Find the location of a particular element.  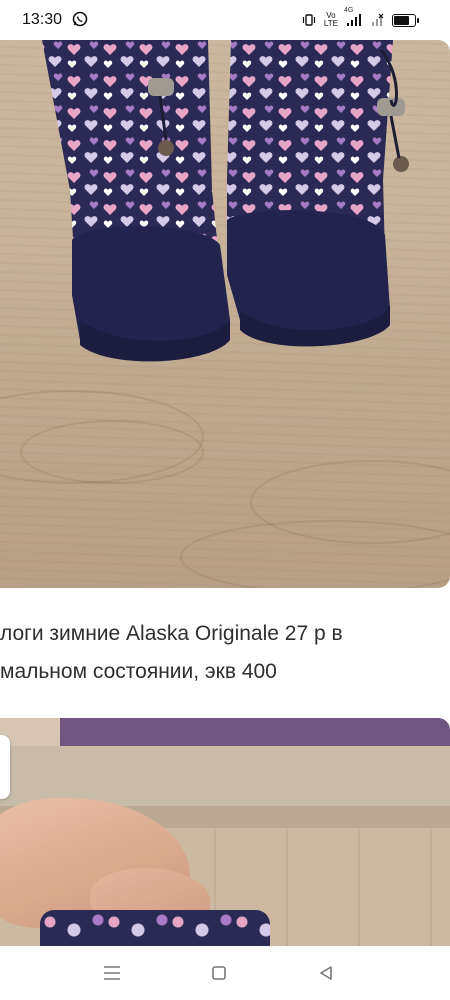

signal-label: 4G is located at coordinates (349, 10).